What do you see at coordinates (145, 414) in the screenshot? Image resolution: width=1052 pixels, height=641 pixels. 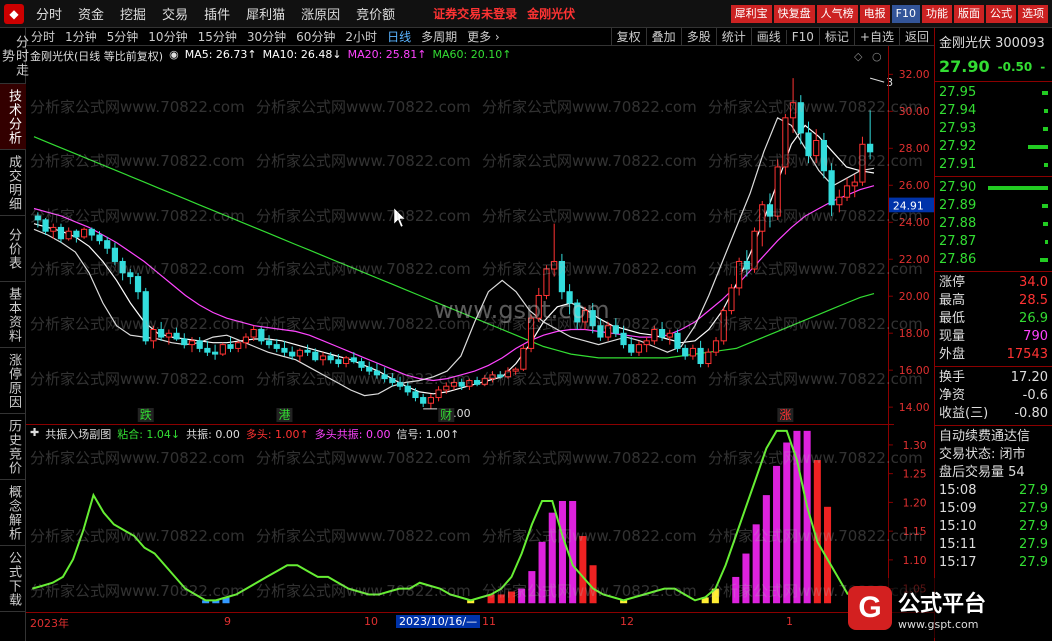 I see `event-marker-0: 跌` at bounding box center [145, 414].